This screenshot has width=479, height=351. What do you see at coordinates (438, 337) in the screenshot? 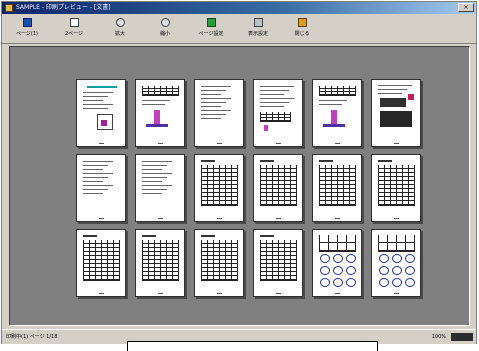
I see `zoom-level: 100%` at bounding box center [438, 337].